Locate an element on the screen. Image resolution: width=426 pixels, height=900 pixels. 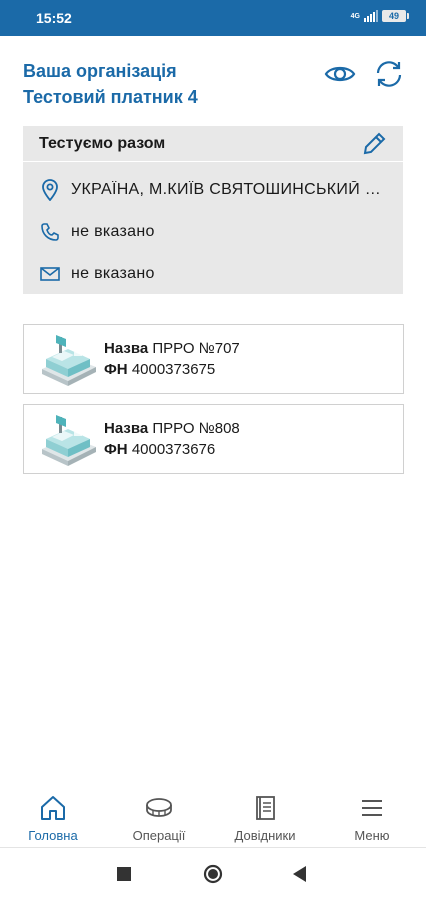
recent-apps-button is located at coordinates (124, 874).